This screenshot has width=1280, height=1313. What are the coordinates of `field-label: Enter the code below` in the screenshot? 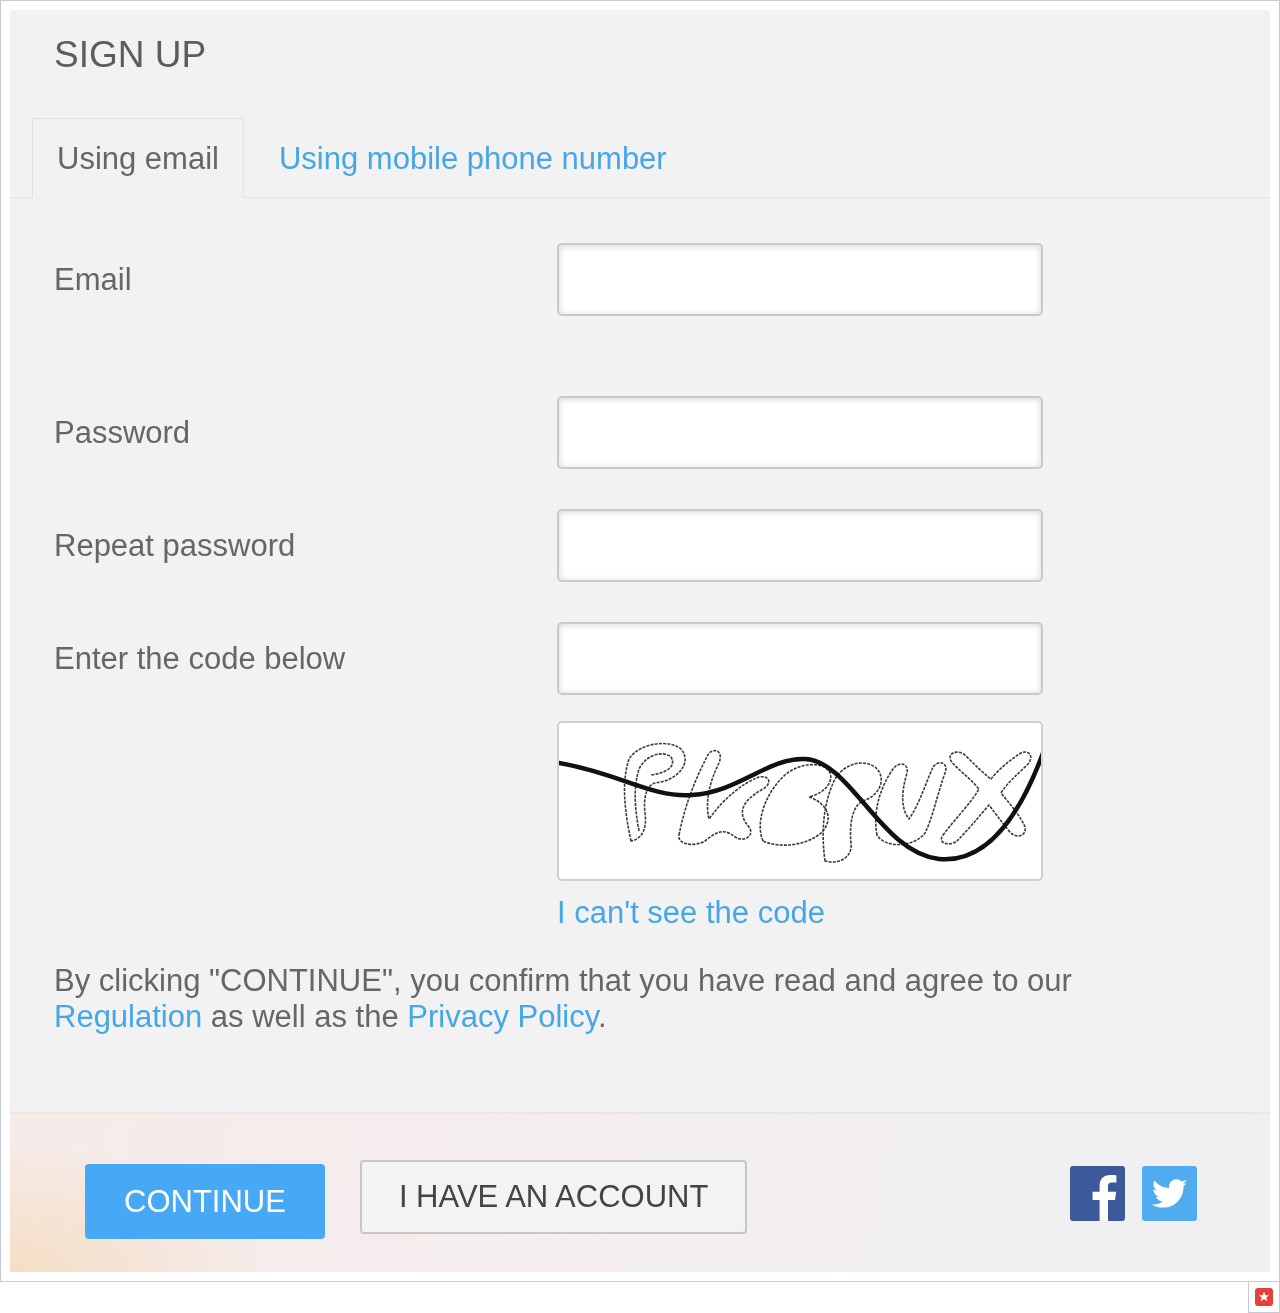 It's located at (200, 658).